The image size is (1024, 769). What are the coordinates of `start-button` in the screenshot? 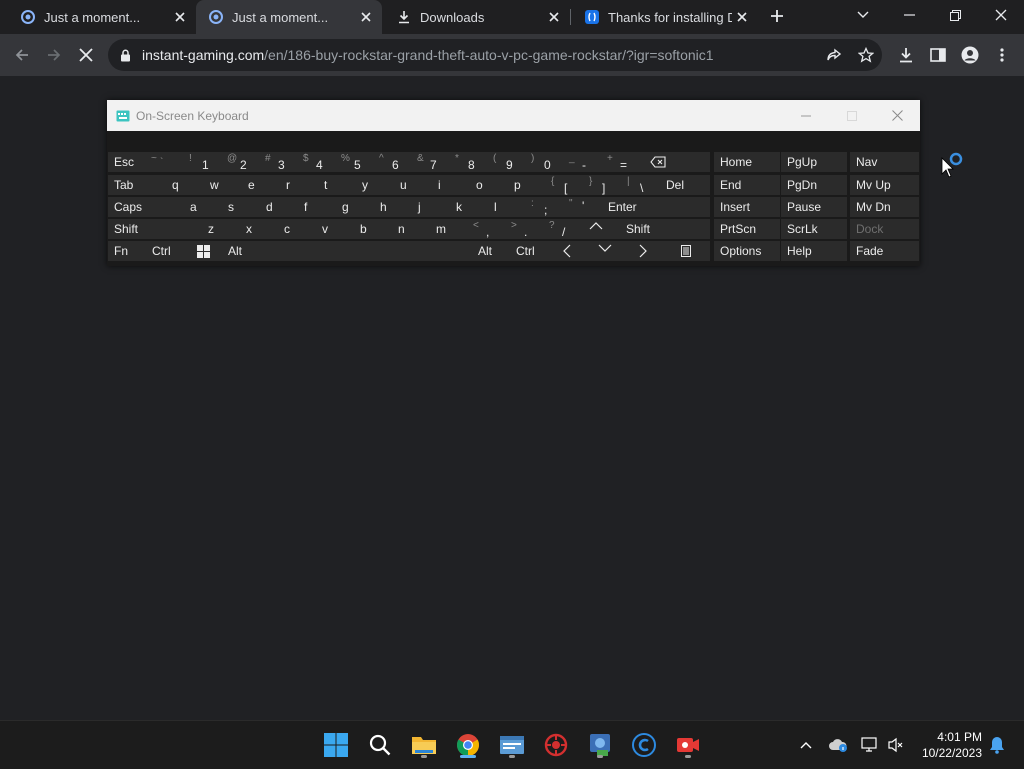 It's located at (336, 745).